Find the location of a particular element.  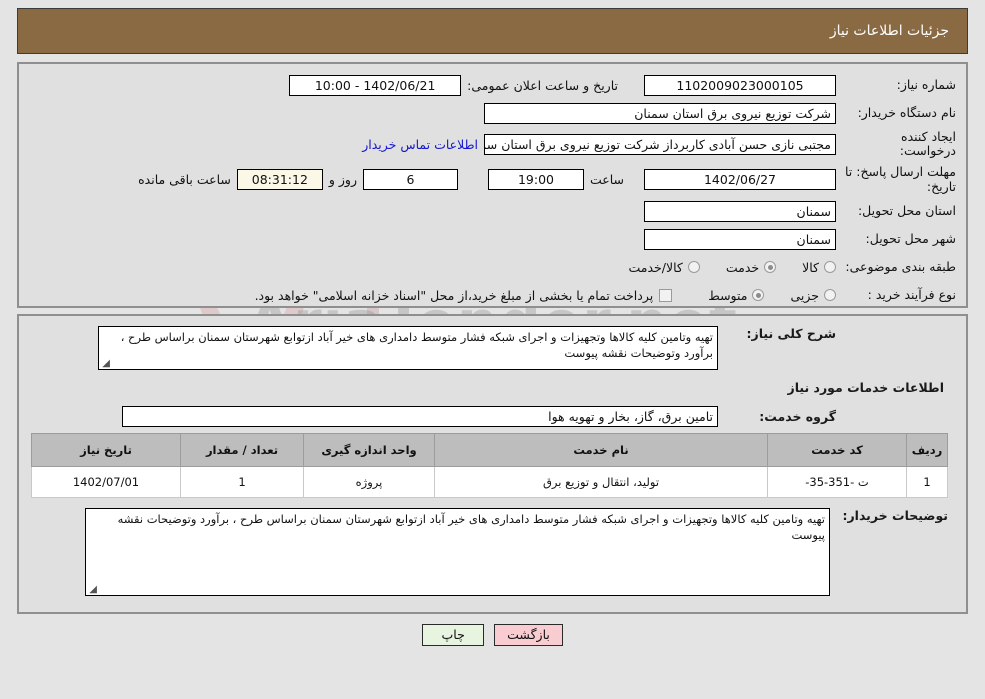

deadline-days-field: 6 is located at coordinates (410, 179).